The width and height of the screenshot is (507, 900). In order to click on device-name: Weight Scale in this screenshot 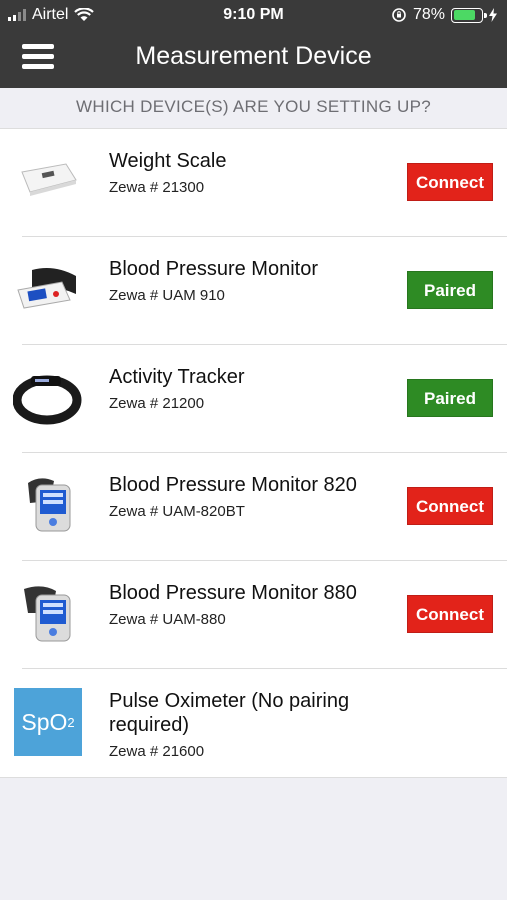, I will do `click(168, 161)`.